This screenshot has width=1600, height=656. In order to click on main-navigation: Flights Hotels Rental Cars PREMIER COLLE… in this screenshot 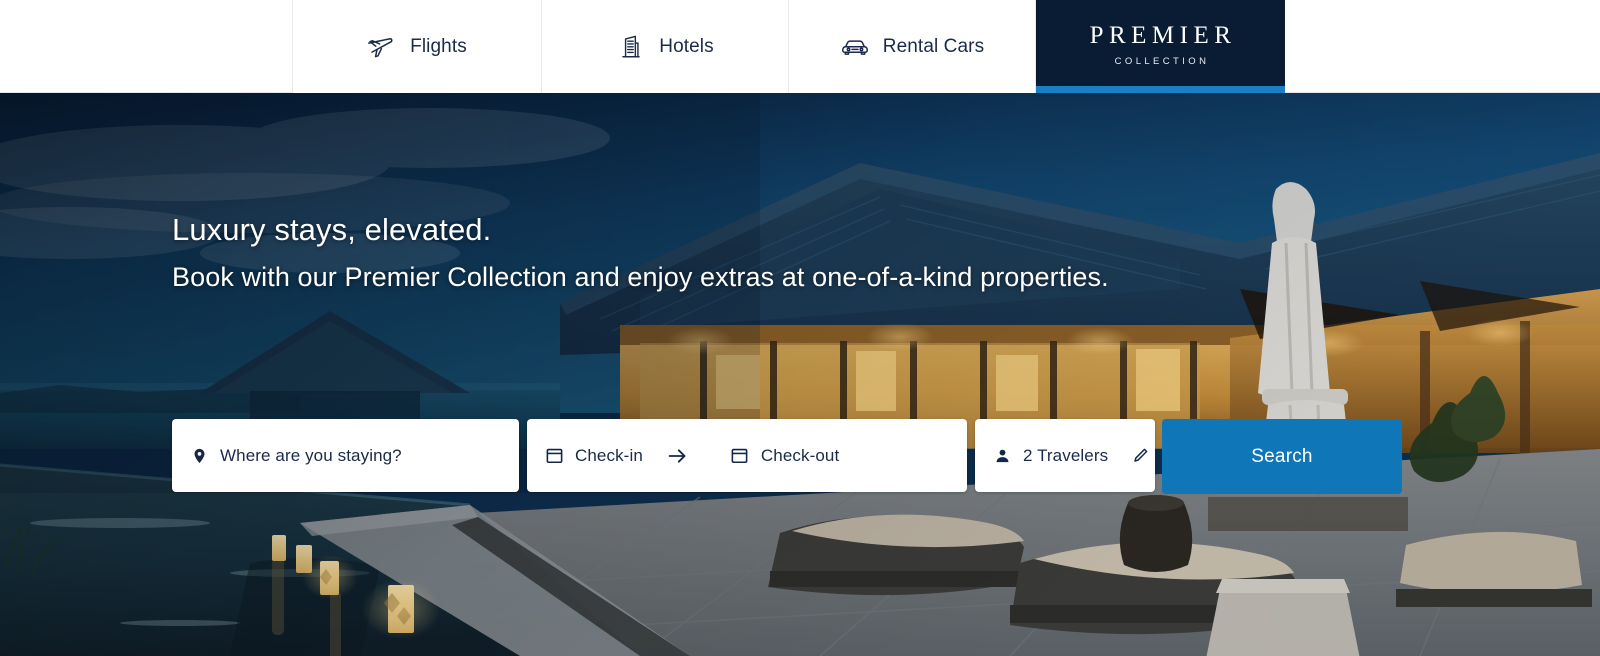, I will do `click(800, 46)`.